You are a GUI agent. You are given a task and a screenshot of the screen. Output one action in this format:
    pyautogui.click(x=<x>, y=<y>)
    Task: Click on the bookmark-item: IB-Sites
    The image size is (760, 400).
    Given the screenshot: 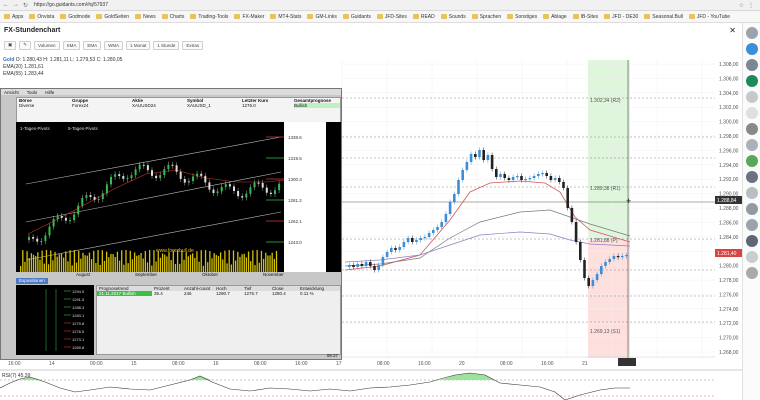 What is the action you would take?
    pyautogui.click(x=585, y=17)
    